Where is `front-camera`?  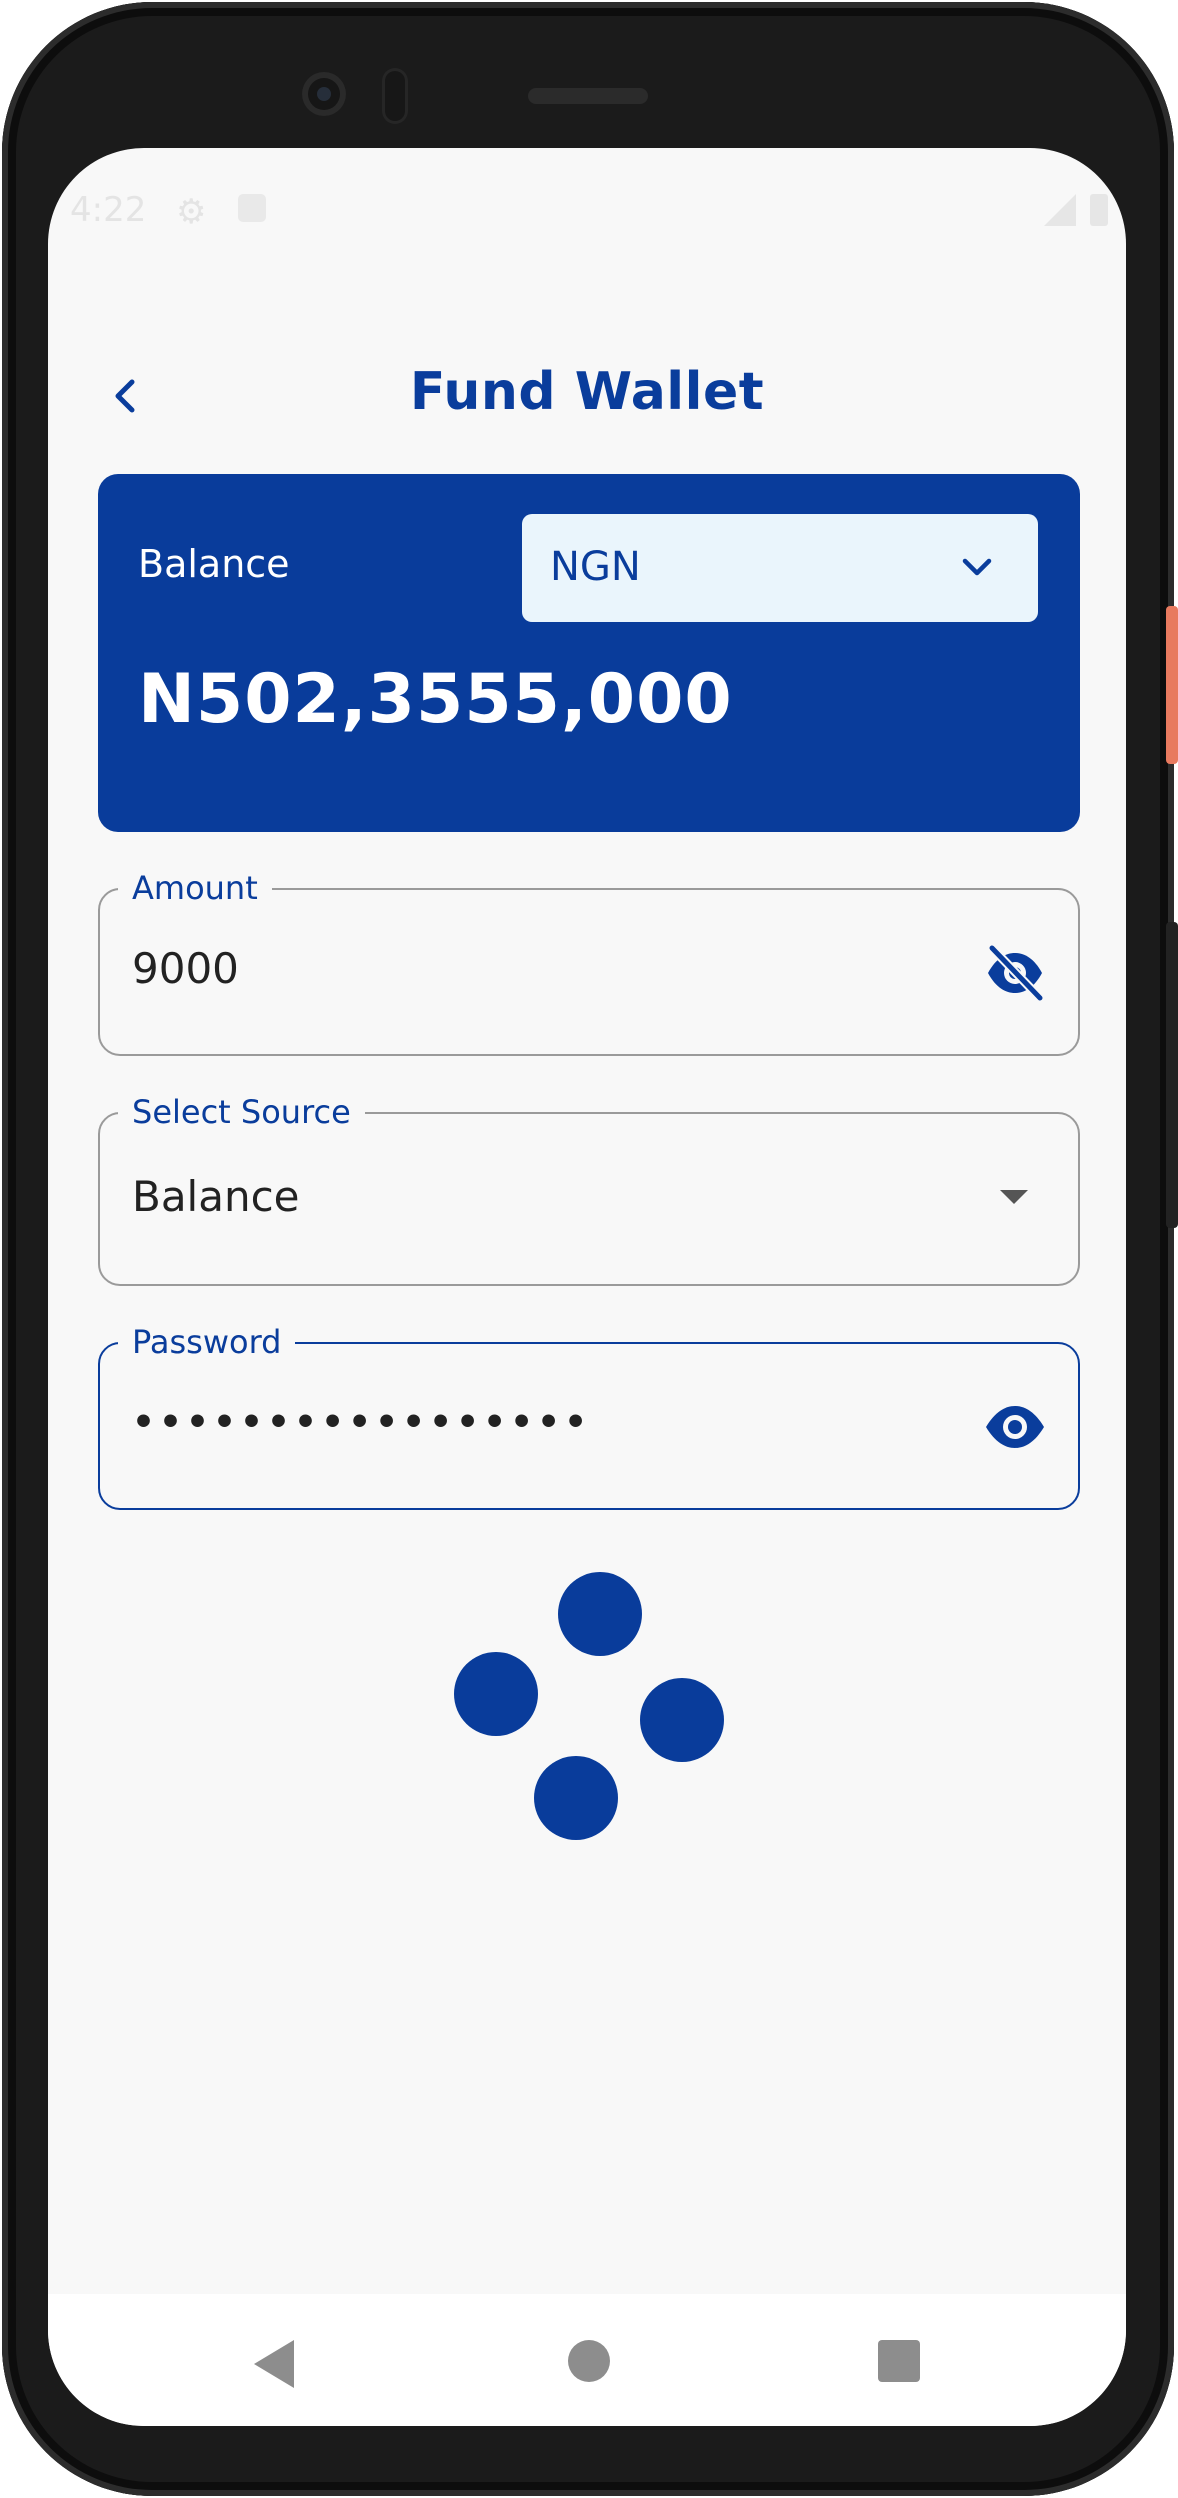 front-camera is located at coordinates (324, 94).